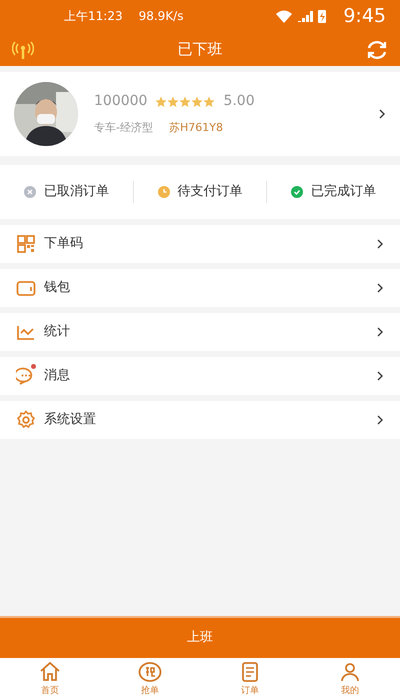 This screenshot has height=700, width=400. What do you see at coordinates (66, 192) in the screenshot?
I see `order-status-tab: 已取消订单` at bounding box center [66, 192].